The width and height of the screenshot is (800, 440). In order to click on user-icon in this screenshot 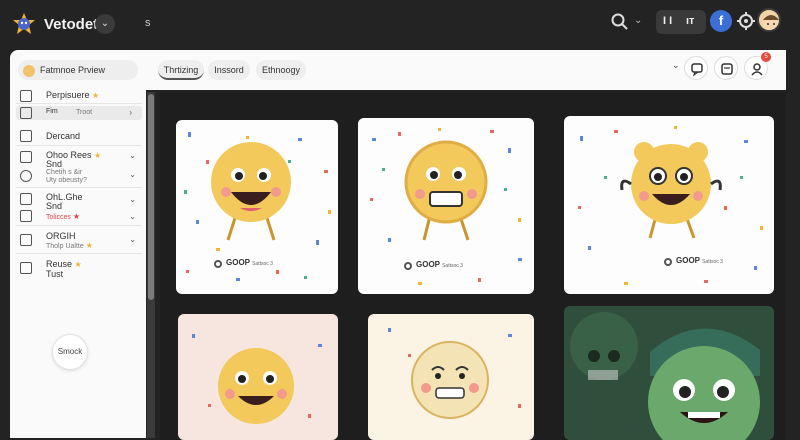, I will do `click(26, 176)`.